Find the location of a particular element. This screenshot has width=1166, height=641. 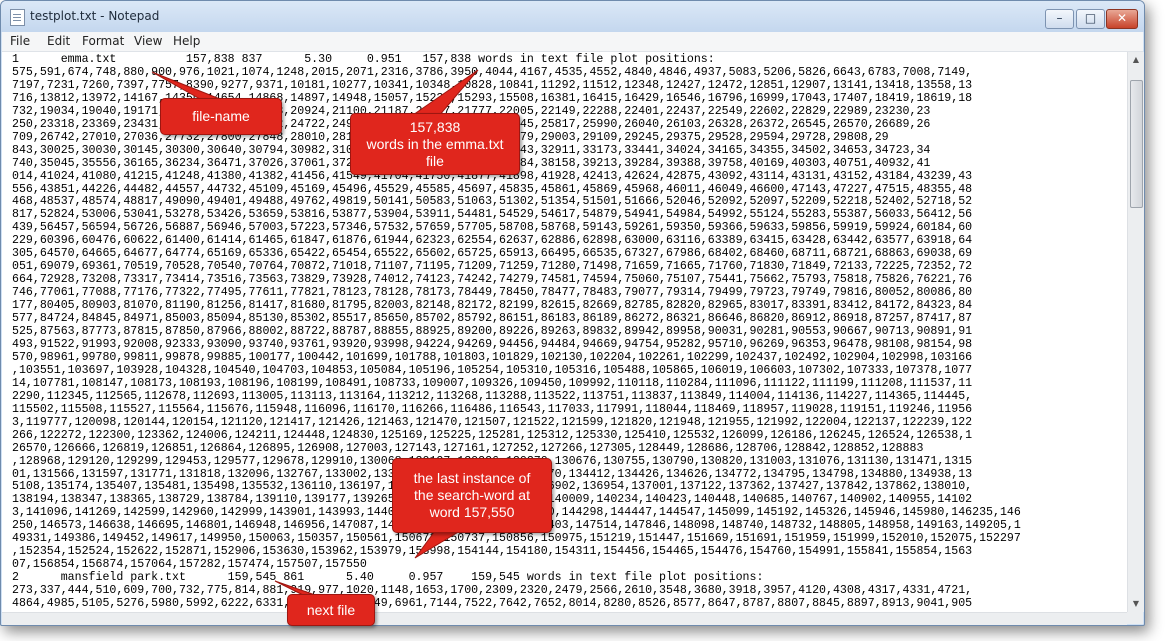

menu-format: Format is located at coordinates (103, 41).